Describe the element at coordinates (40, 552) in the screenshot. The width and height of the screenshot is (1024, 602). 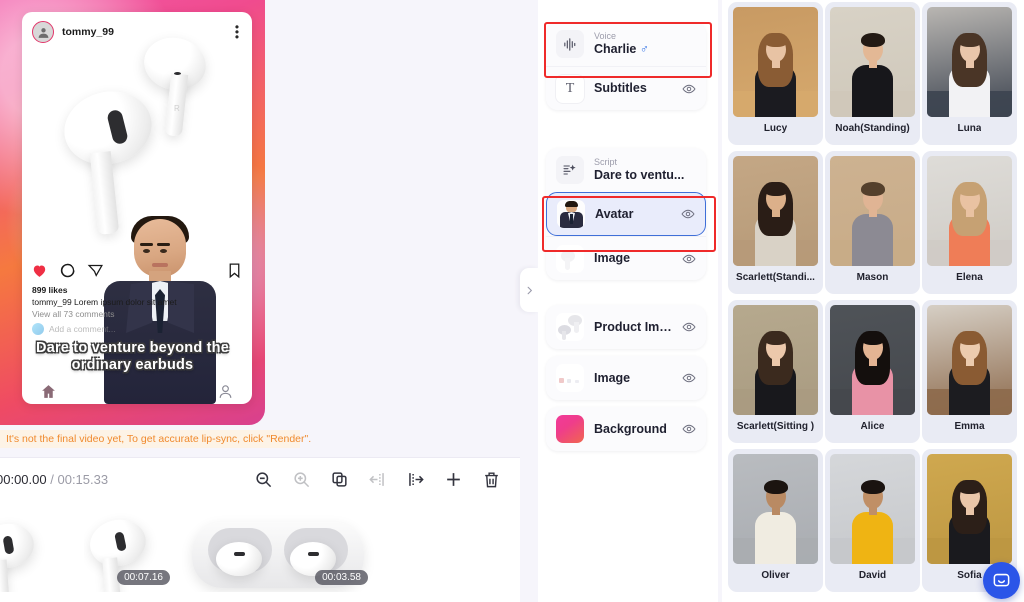
I see `timeline-clip` at that location.